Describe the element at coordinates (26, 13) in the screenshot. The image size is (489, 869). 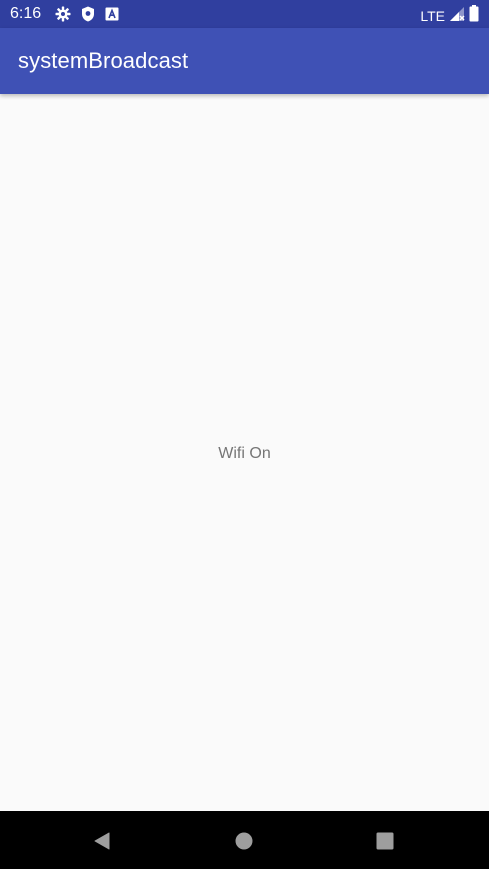
I see `status-time: 6:16` at that location.